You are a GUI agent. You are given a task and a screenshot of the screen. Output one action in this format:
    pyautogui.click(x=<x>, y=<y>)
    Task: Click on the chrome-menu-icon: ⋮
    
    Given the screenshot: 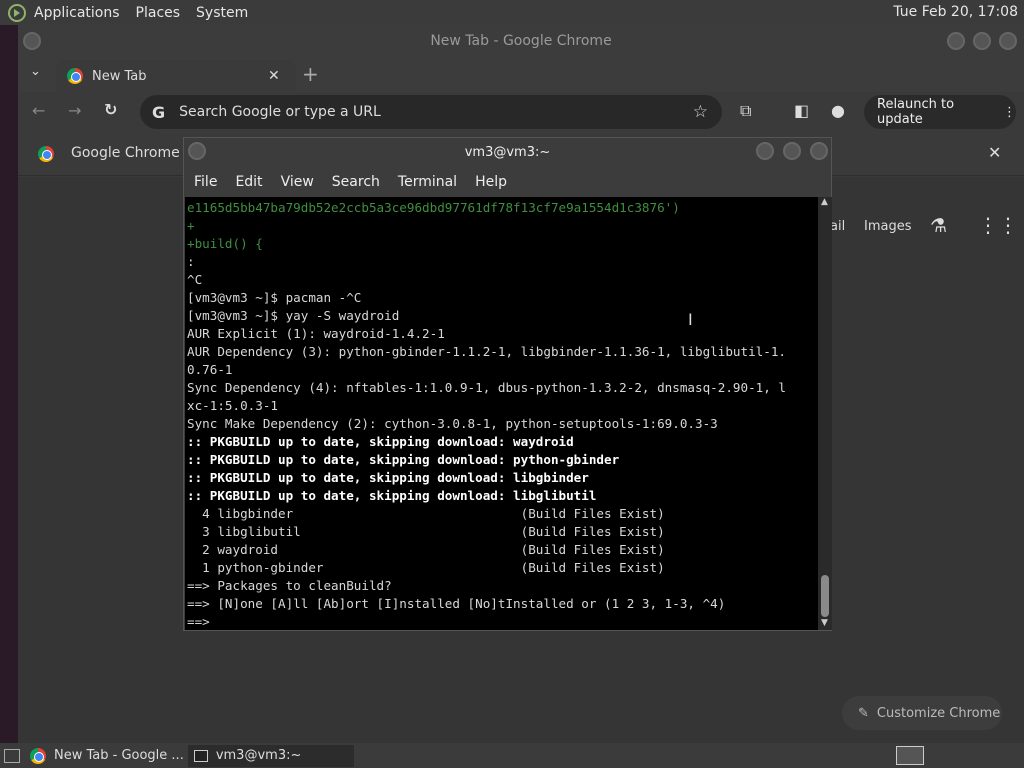 What is the action you would take?
    pyautogui.click(x=1009, y=112)
    